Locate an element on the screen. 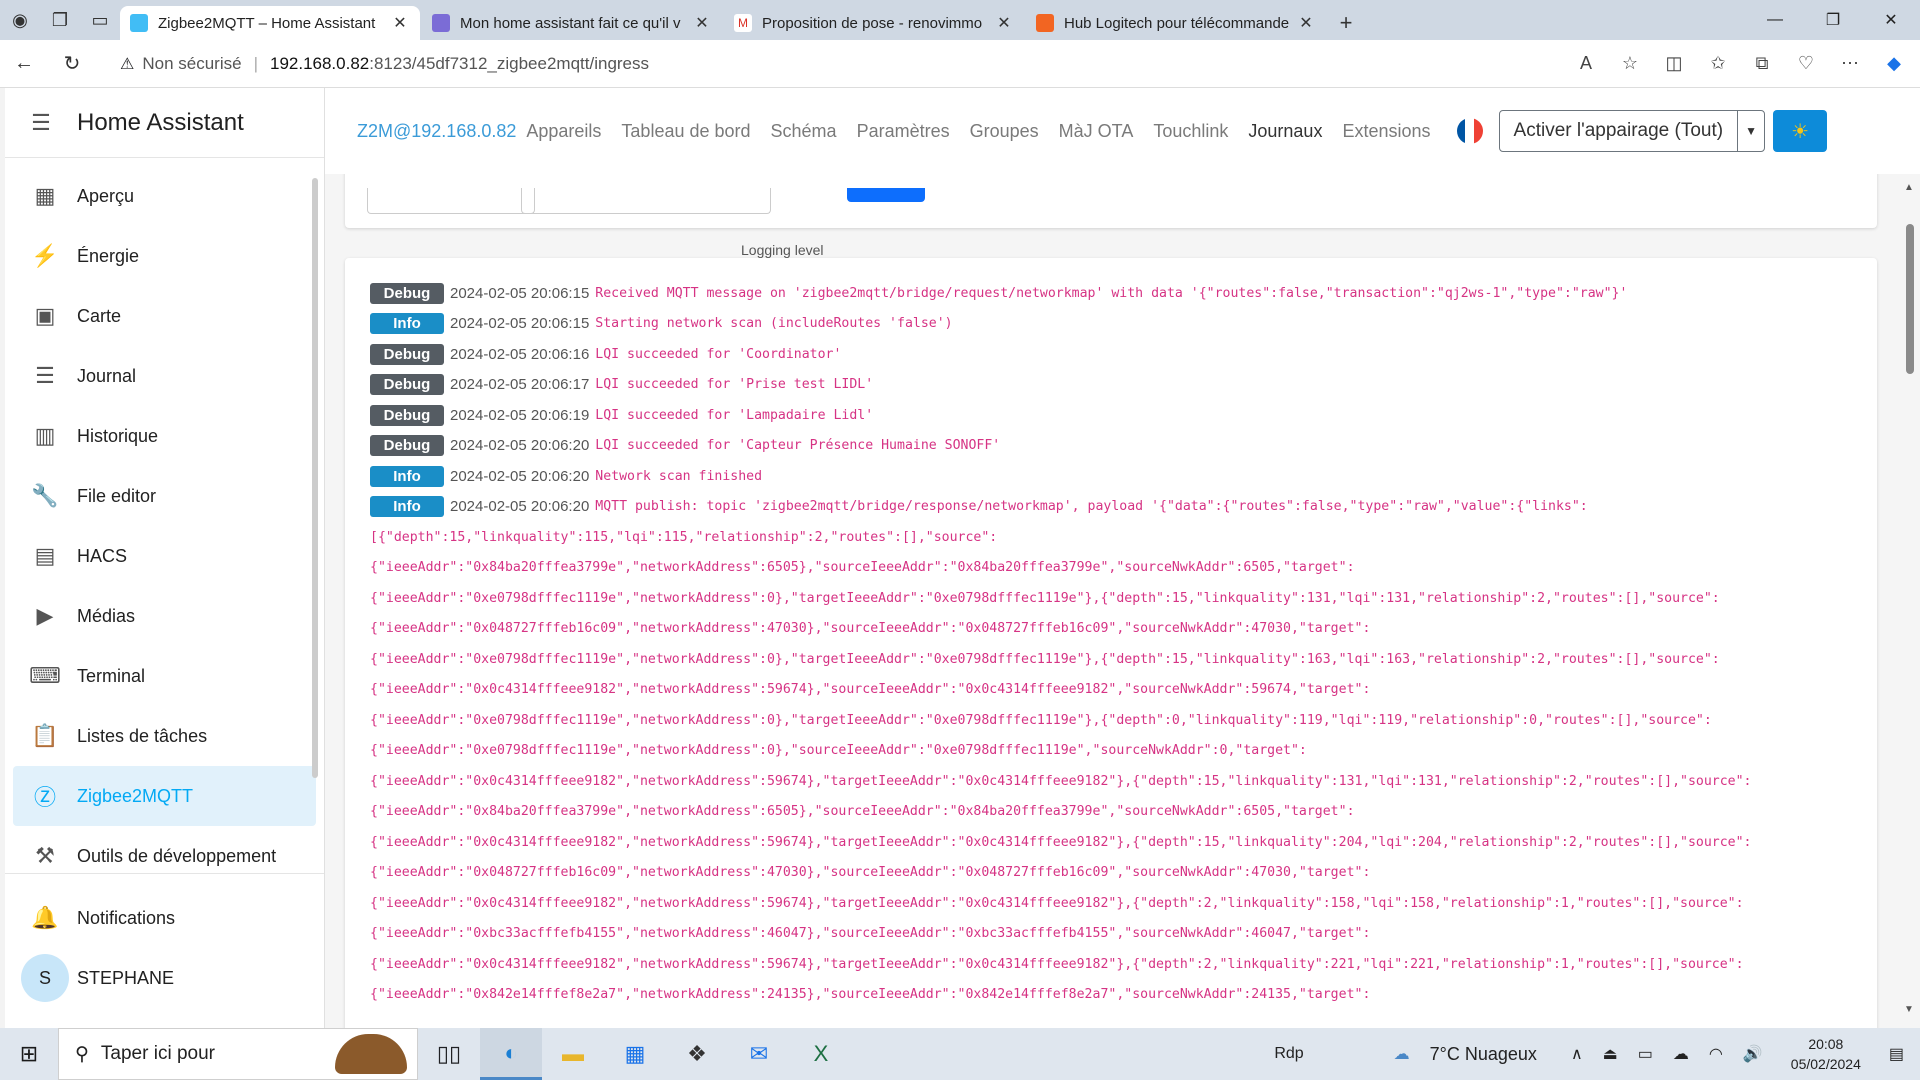 The height and width of the screenshot is (1080, 1920). scrollbar-thumb is located at coordinates (1910, 299).